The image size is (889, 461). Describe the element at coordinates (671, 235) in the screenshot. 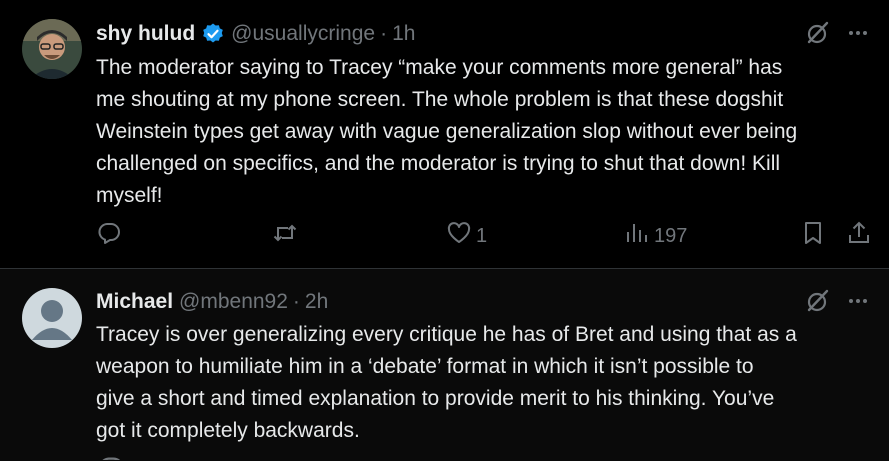

I see `view-count: 197` at that location.